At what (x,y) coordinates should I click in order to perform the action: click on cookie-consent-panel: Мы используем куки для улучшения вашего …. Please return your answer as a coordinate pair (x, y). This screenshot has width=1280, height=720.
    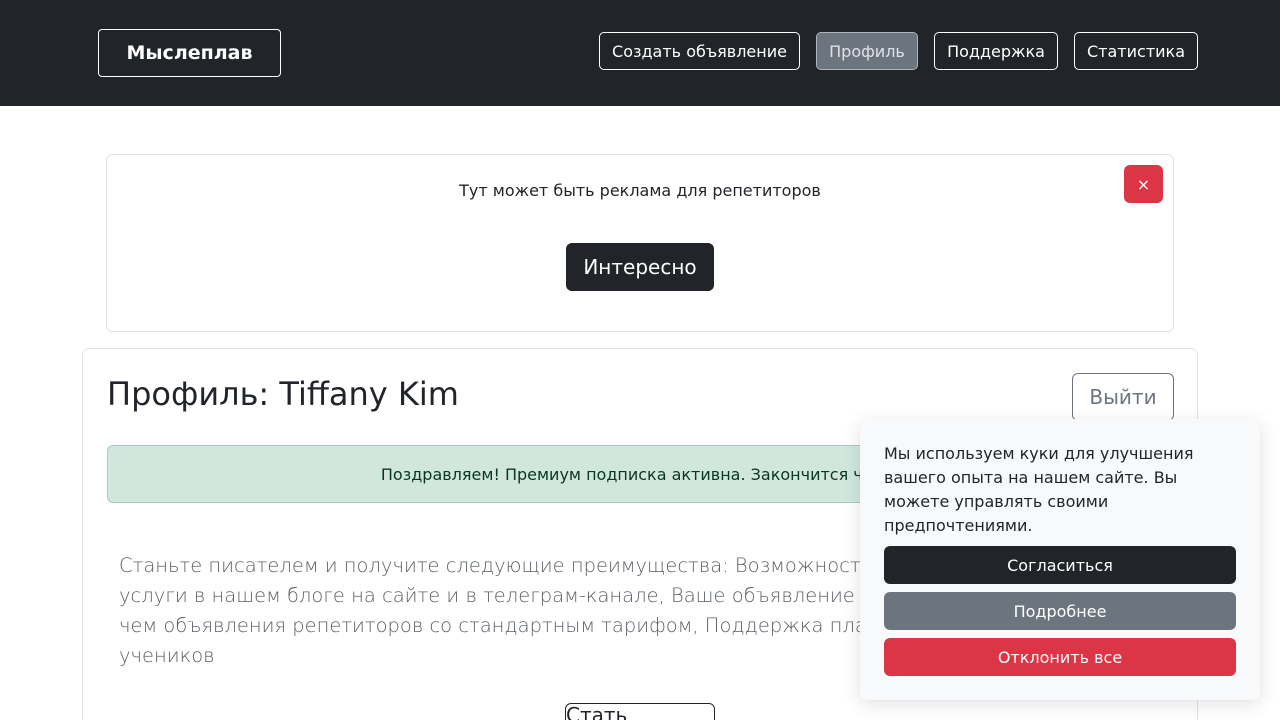
    Looking at the image, I should click on (1060, 559).